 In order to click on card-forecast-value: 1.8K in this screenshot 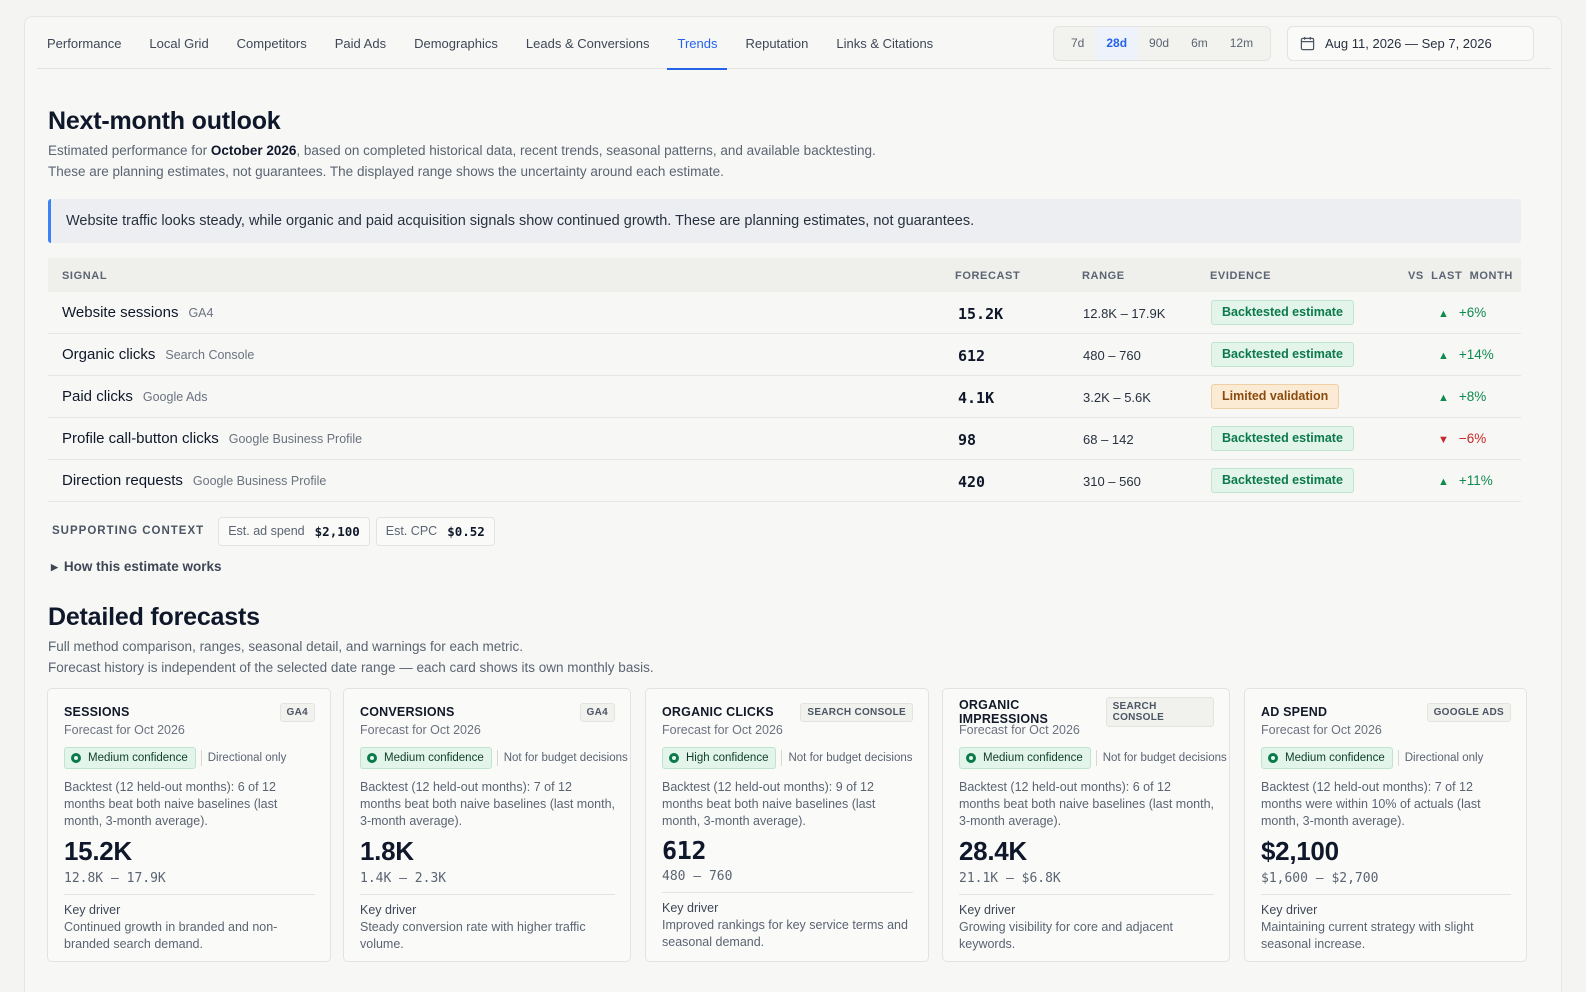, I will do `click(387, 851)`.